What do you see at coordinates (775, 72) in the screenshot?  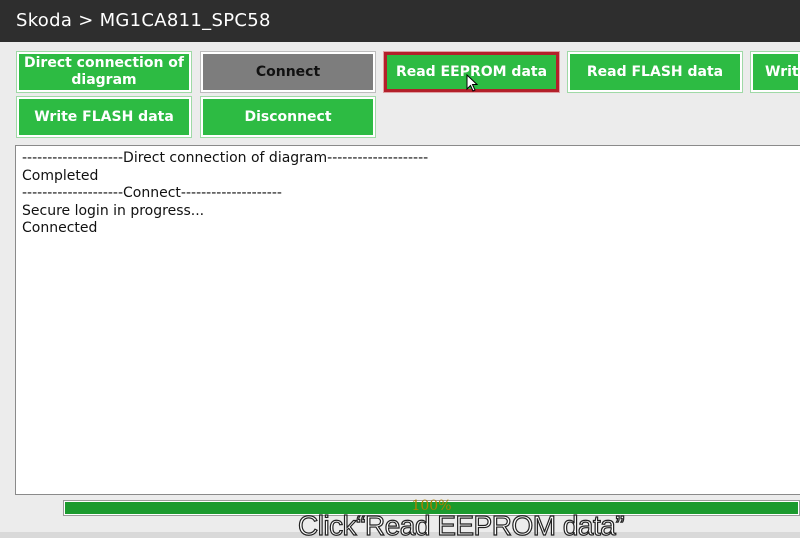 I see `write-button: Write` at bounding box center [775, 72].